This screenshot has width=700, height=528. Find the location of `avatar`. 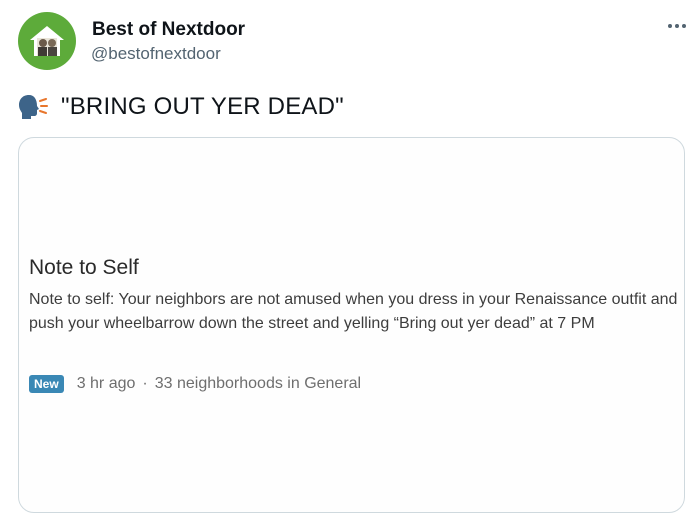

avatar is located at coordinates (47, 41).